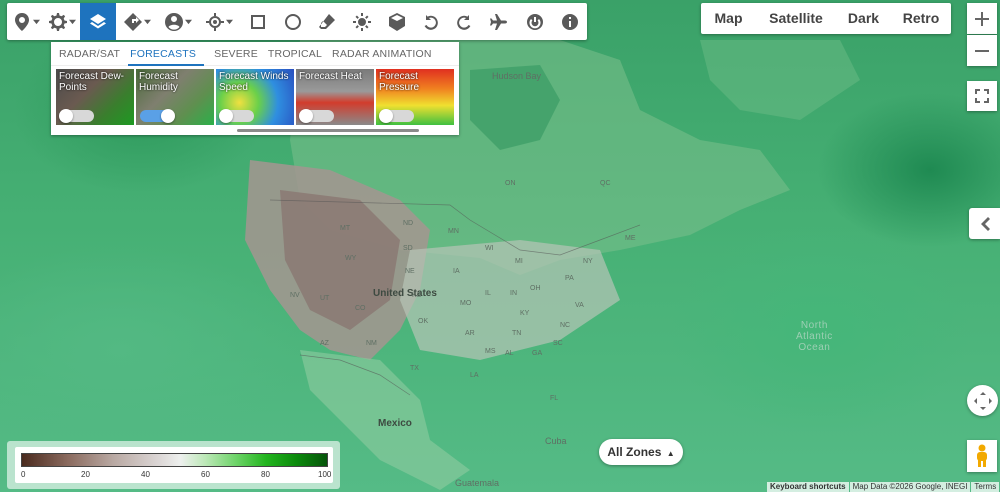 The height and width of the screenshot is (492, 1000). What do you see at coordinates (525, 313) in the screenshot?
I see `state-label: KY` at bounding box center [525, 313].